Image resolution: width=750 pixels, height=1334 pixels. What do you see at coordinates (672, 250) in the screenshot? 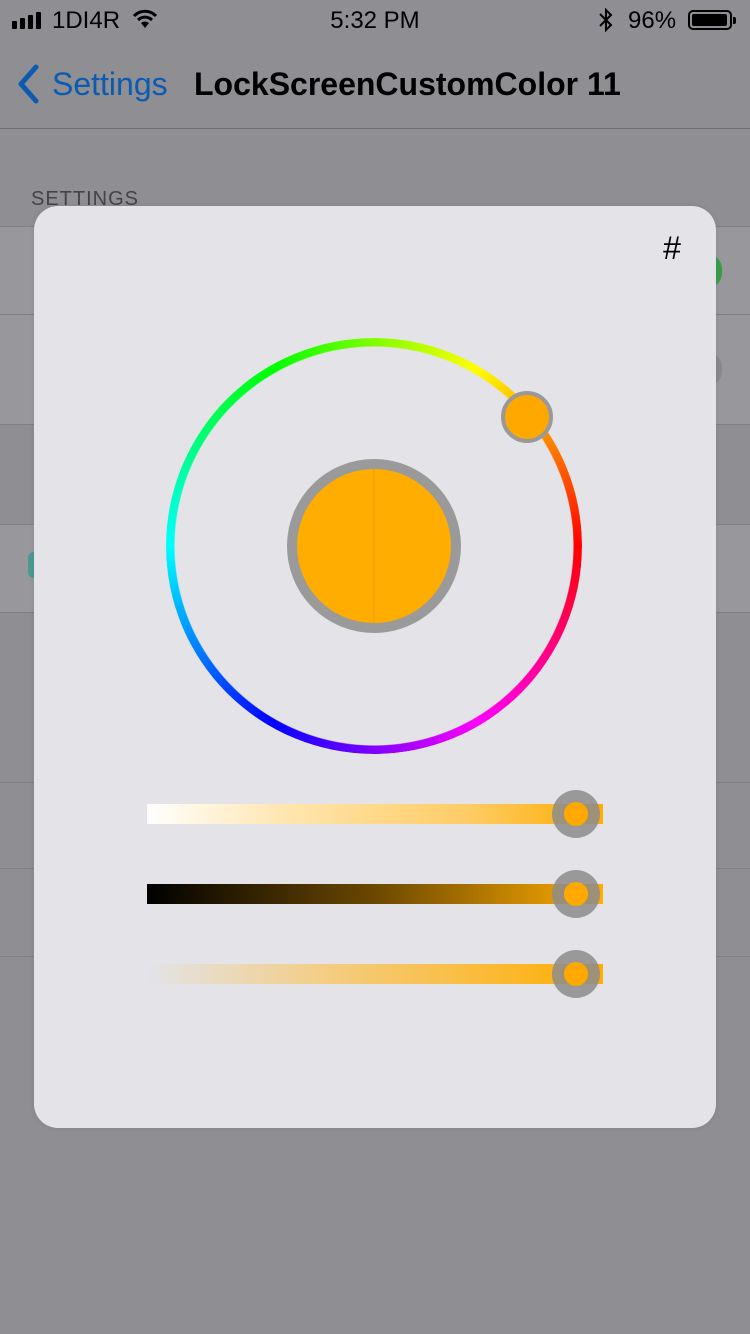
I see `hex-input-button: #` at bounding box center [672, 250].